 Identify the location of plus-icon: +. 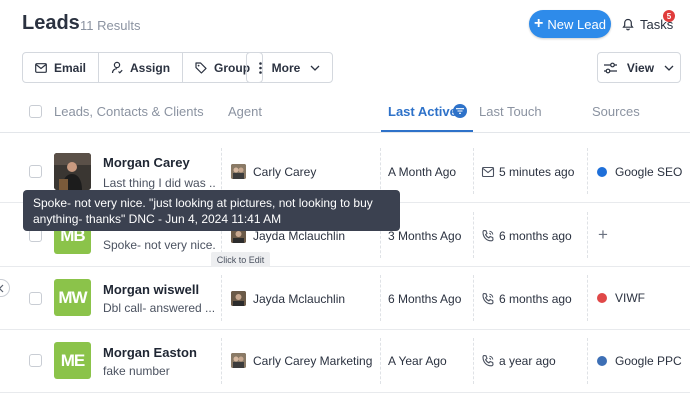
(539, 23).